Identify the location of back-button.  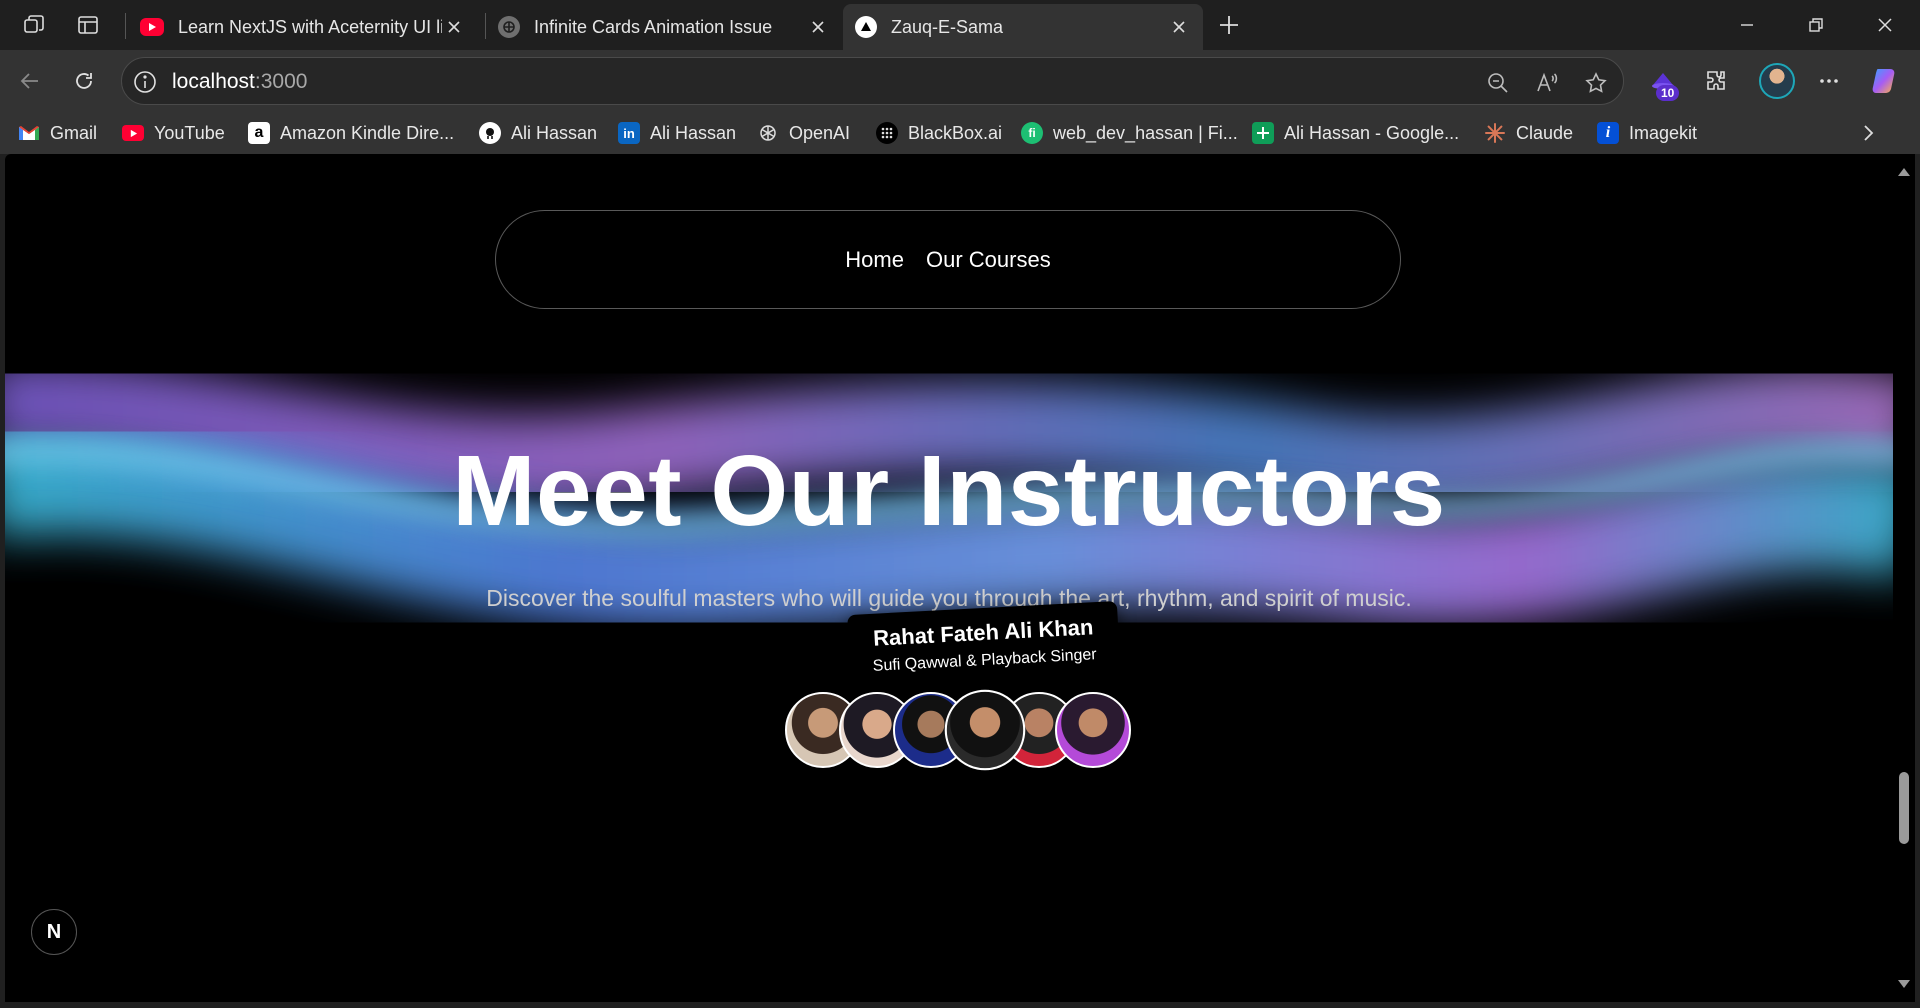
(30, 81).